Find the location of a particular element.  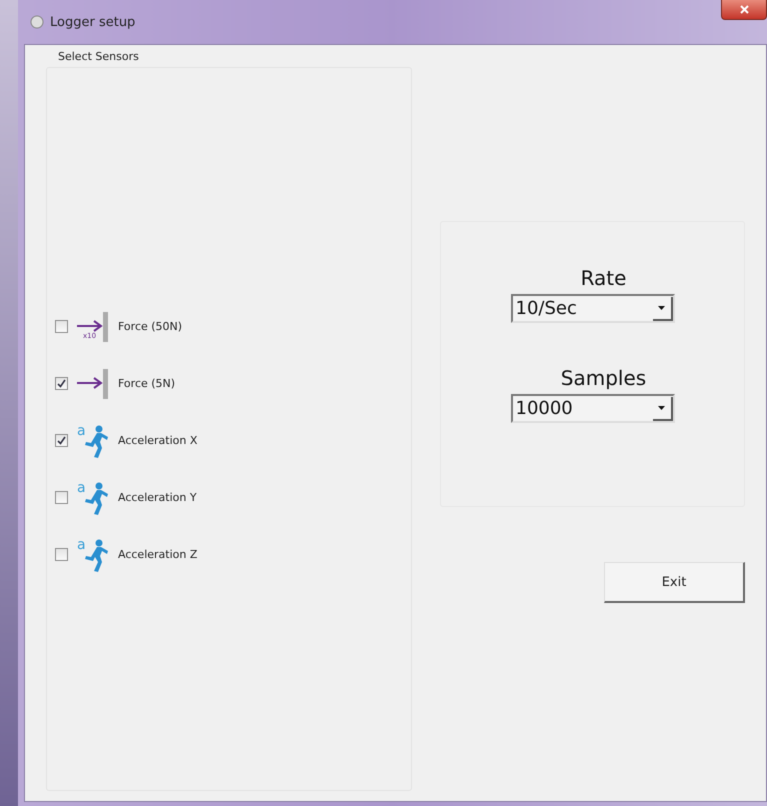

field-label: Samples is located at coordinates (603, 378).